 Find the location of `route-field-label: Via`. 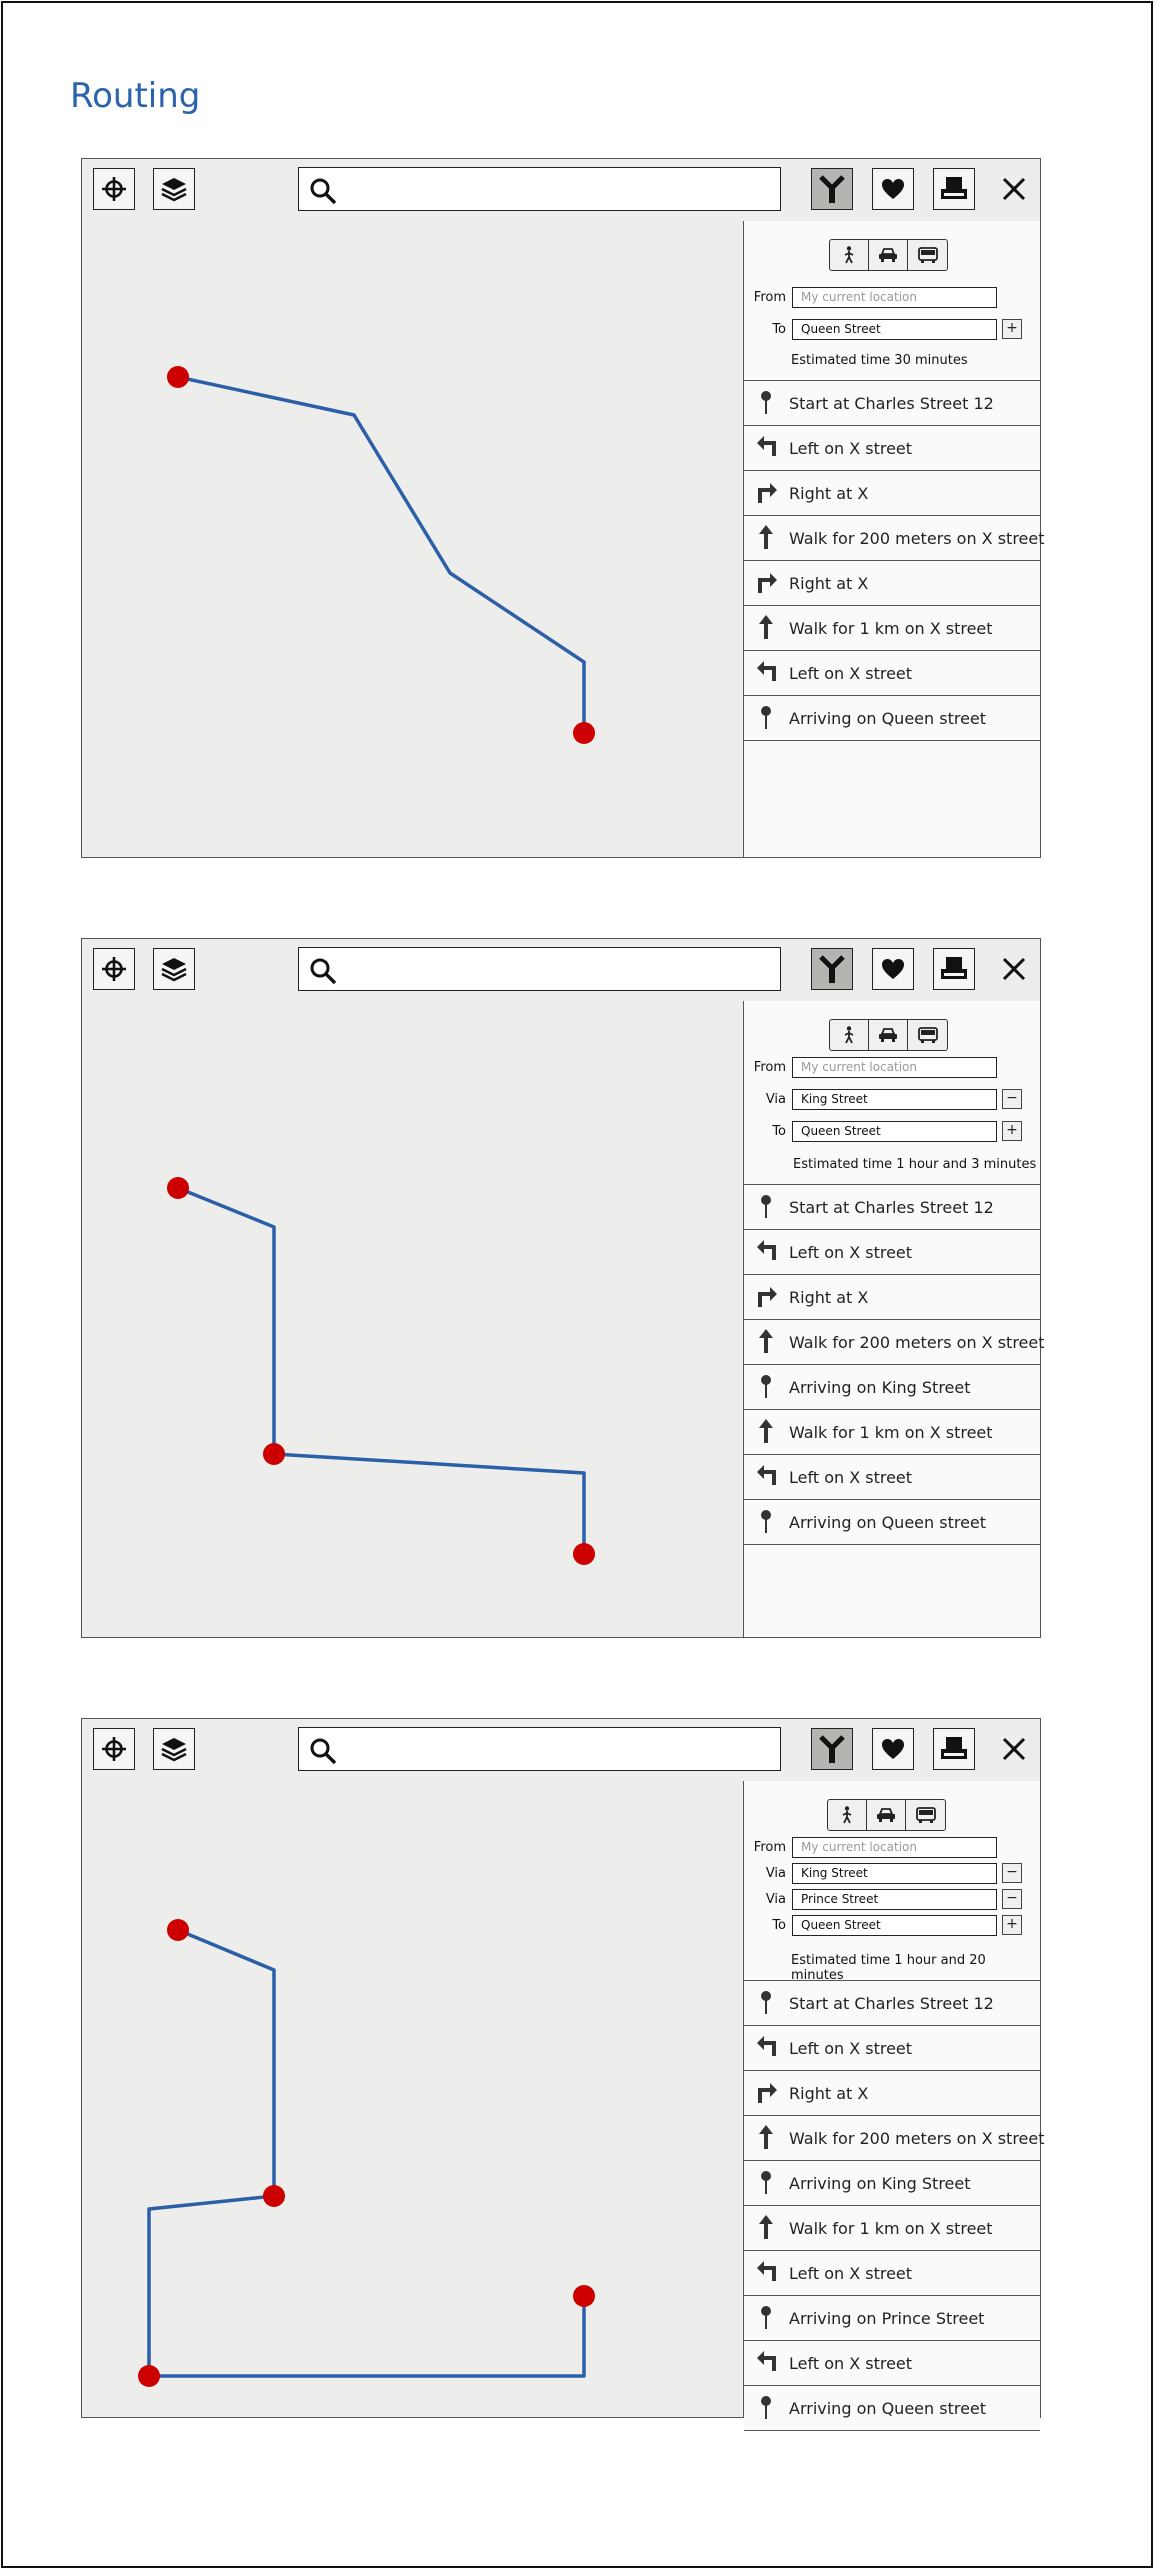

route-field-label: Via is located at coordinates (775, 1899).